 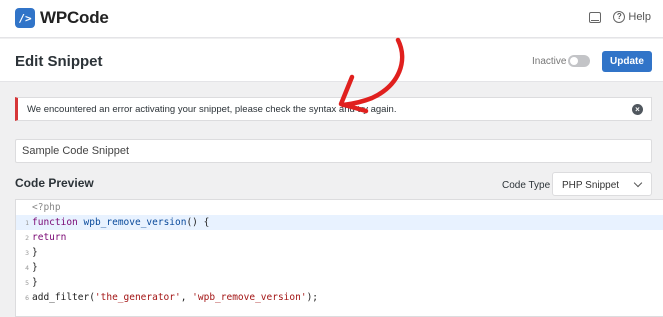 What do you see at coordinates (27, 237) in the screenshot?
I see `line-number: 2` at bounding box center [27, 237].